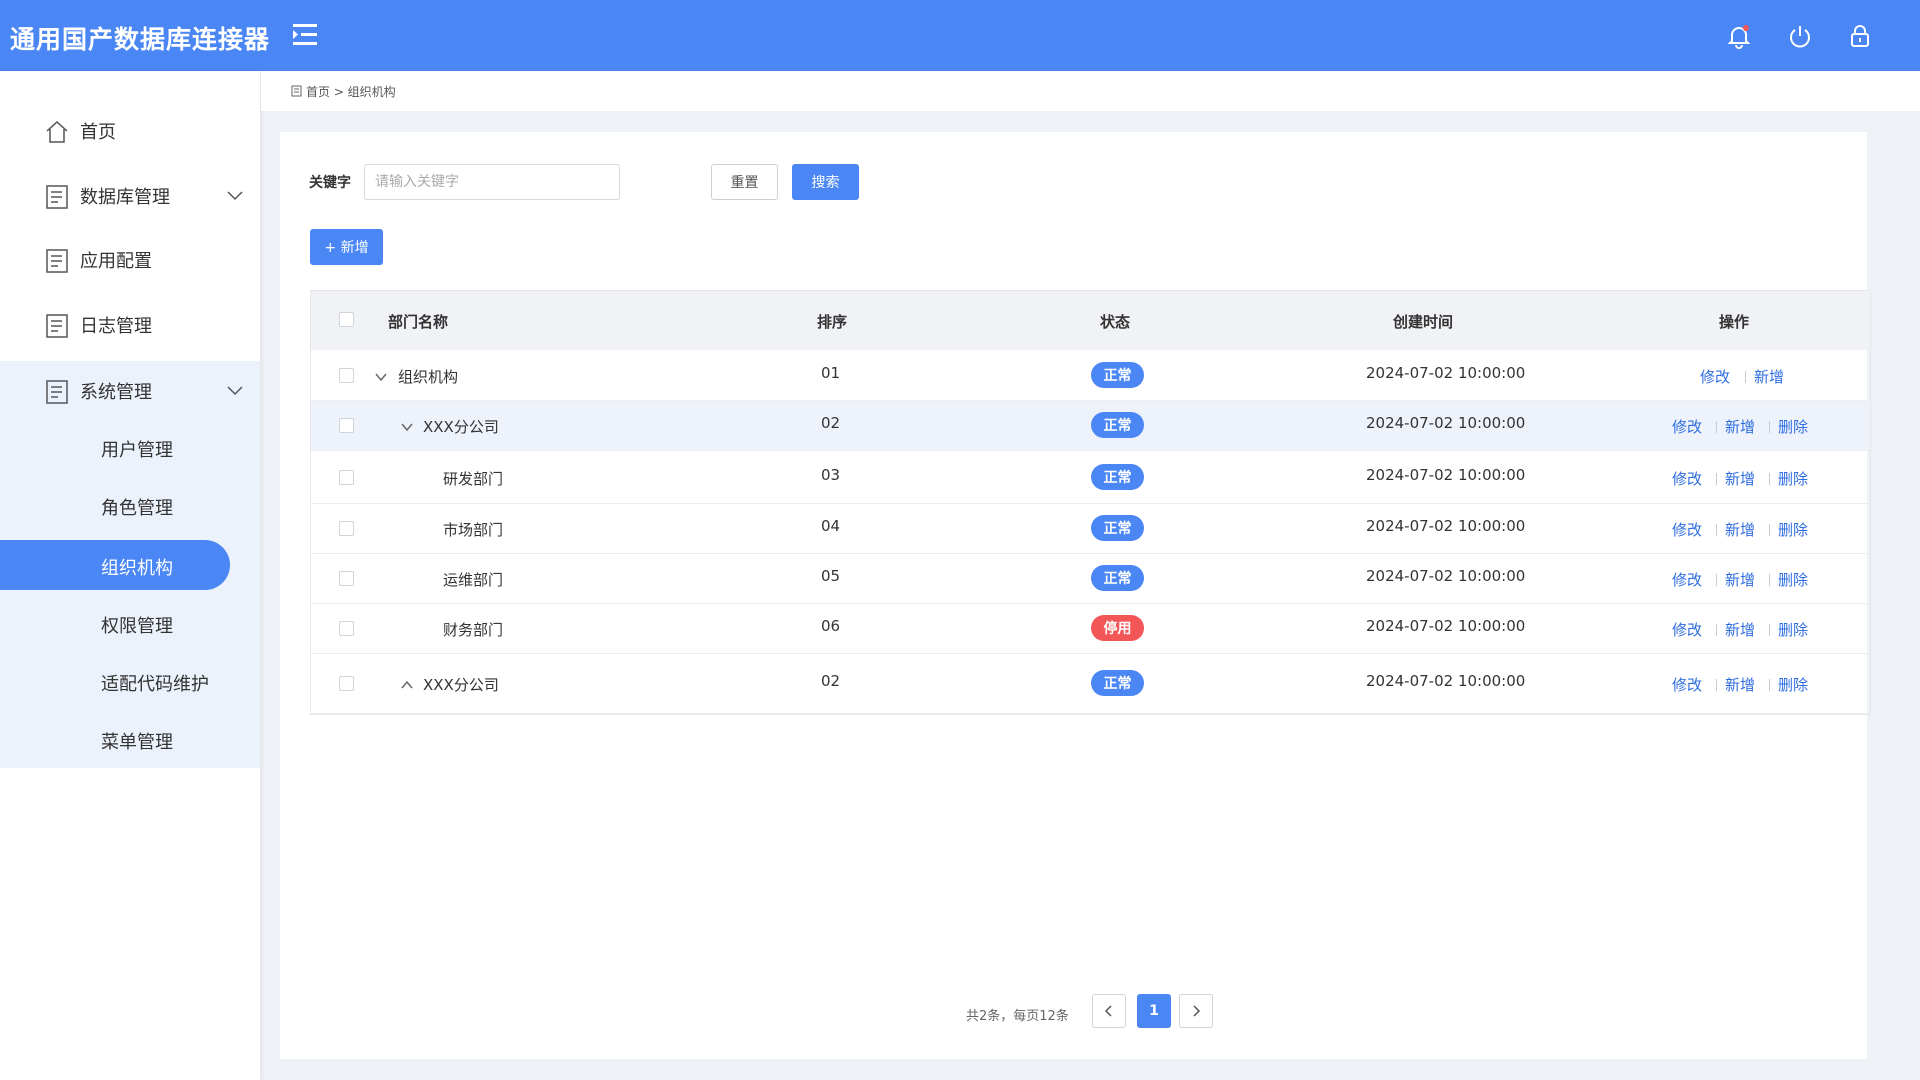 The width and height of the screenshot is (1920, 1080). I want to click on sidebar-subitem-menus: 菜单管理, so click(115, 739).